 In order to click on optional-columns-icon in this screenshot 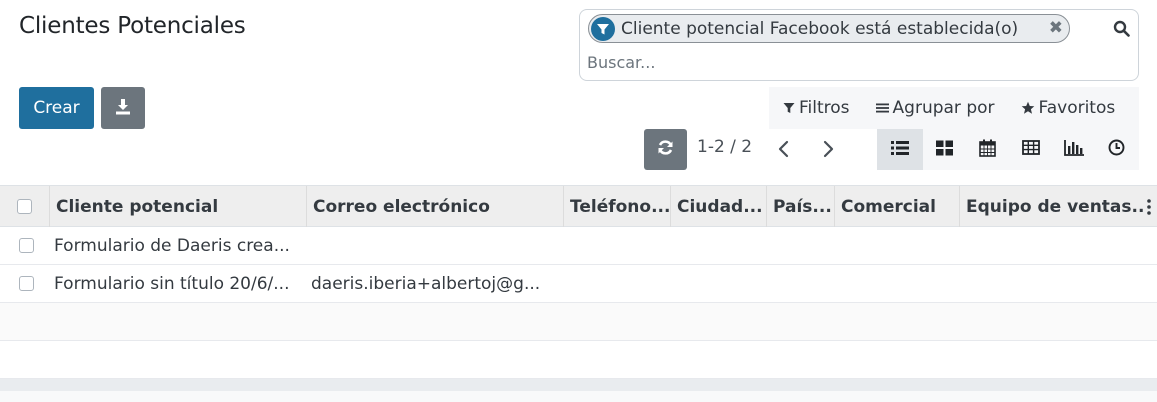, I will do `click(1150, 206)`.